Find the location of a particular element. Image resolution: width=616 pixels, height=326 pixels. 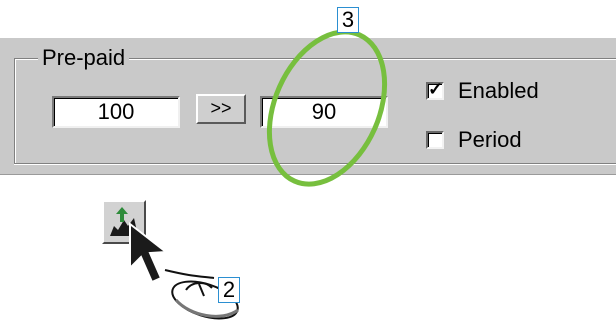

step-3-callout: 3 is located at coordinates (348, 20).